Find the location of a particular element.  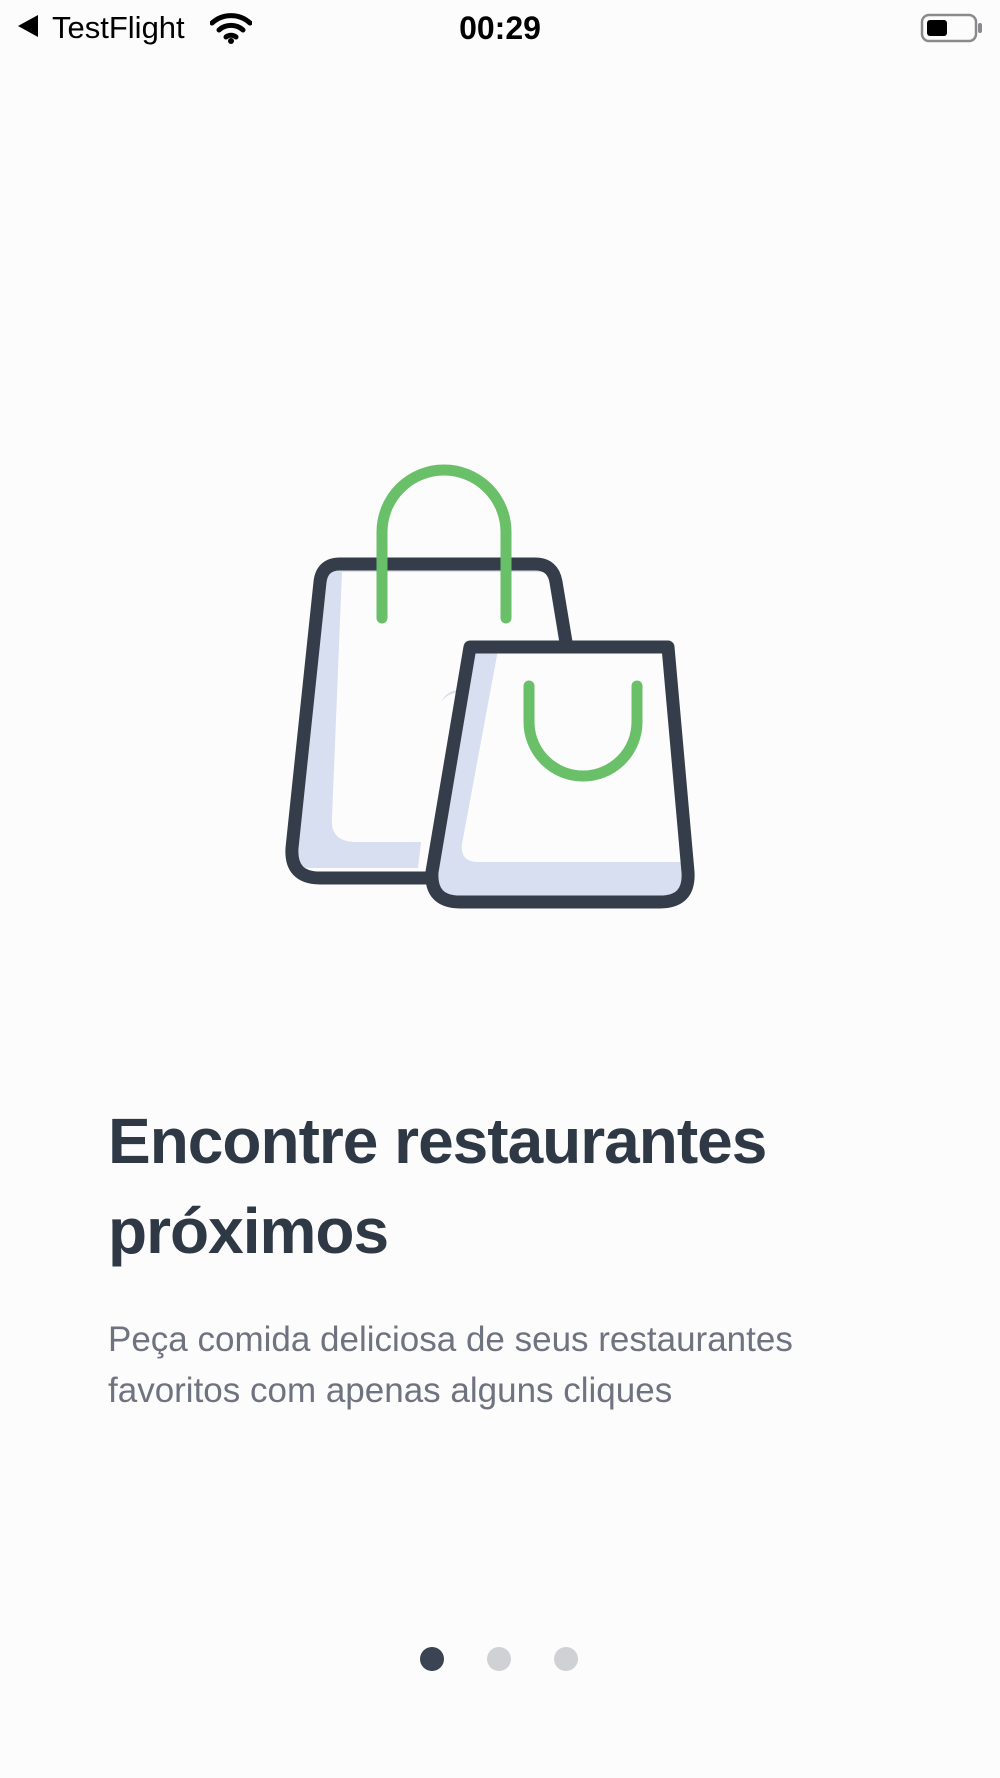

small-bag is located at coordinates (560, 774).